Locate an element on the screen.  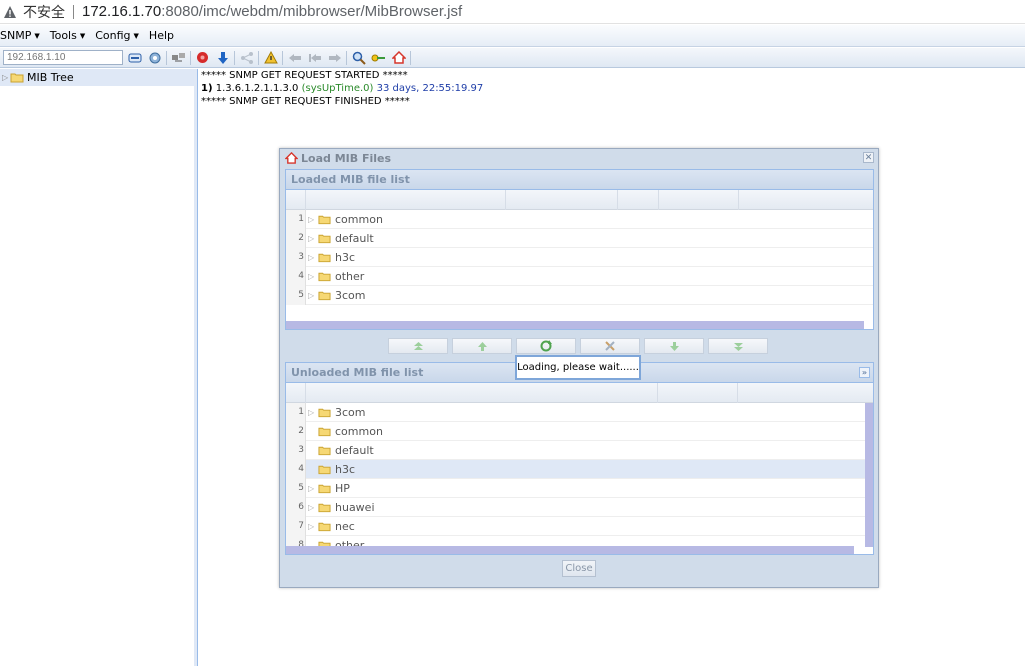
stop-icon is located at coordinates (202, 57).